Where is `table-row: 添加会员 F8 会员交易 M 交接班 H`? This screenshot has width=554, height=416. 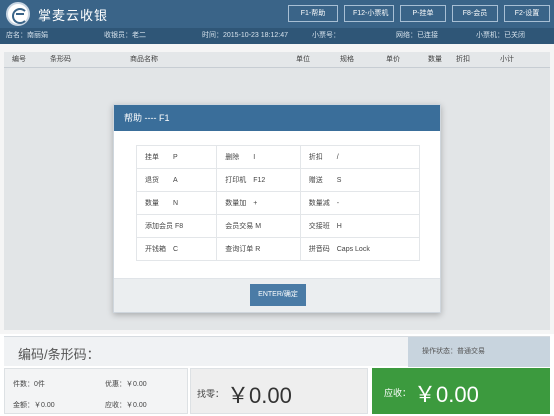 table-row: 添加会员 F8 会员交易 M 交接班 H is located at coordinates (278, 226).